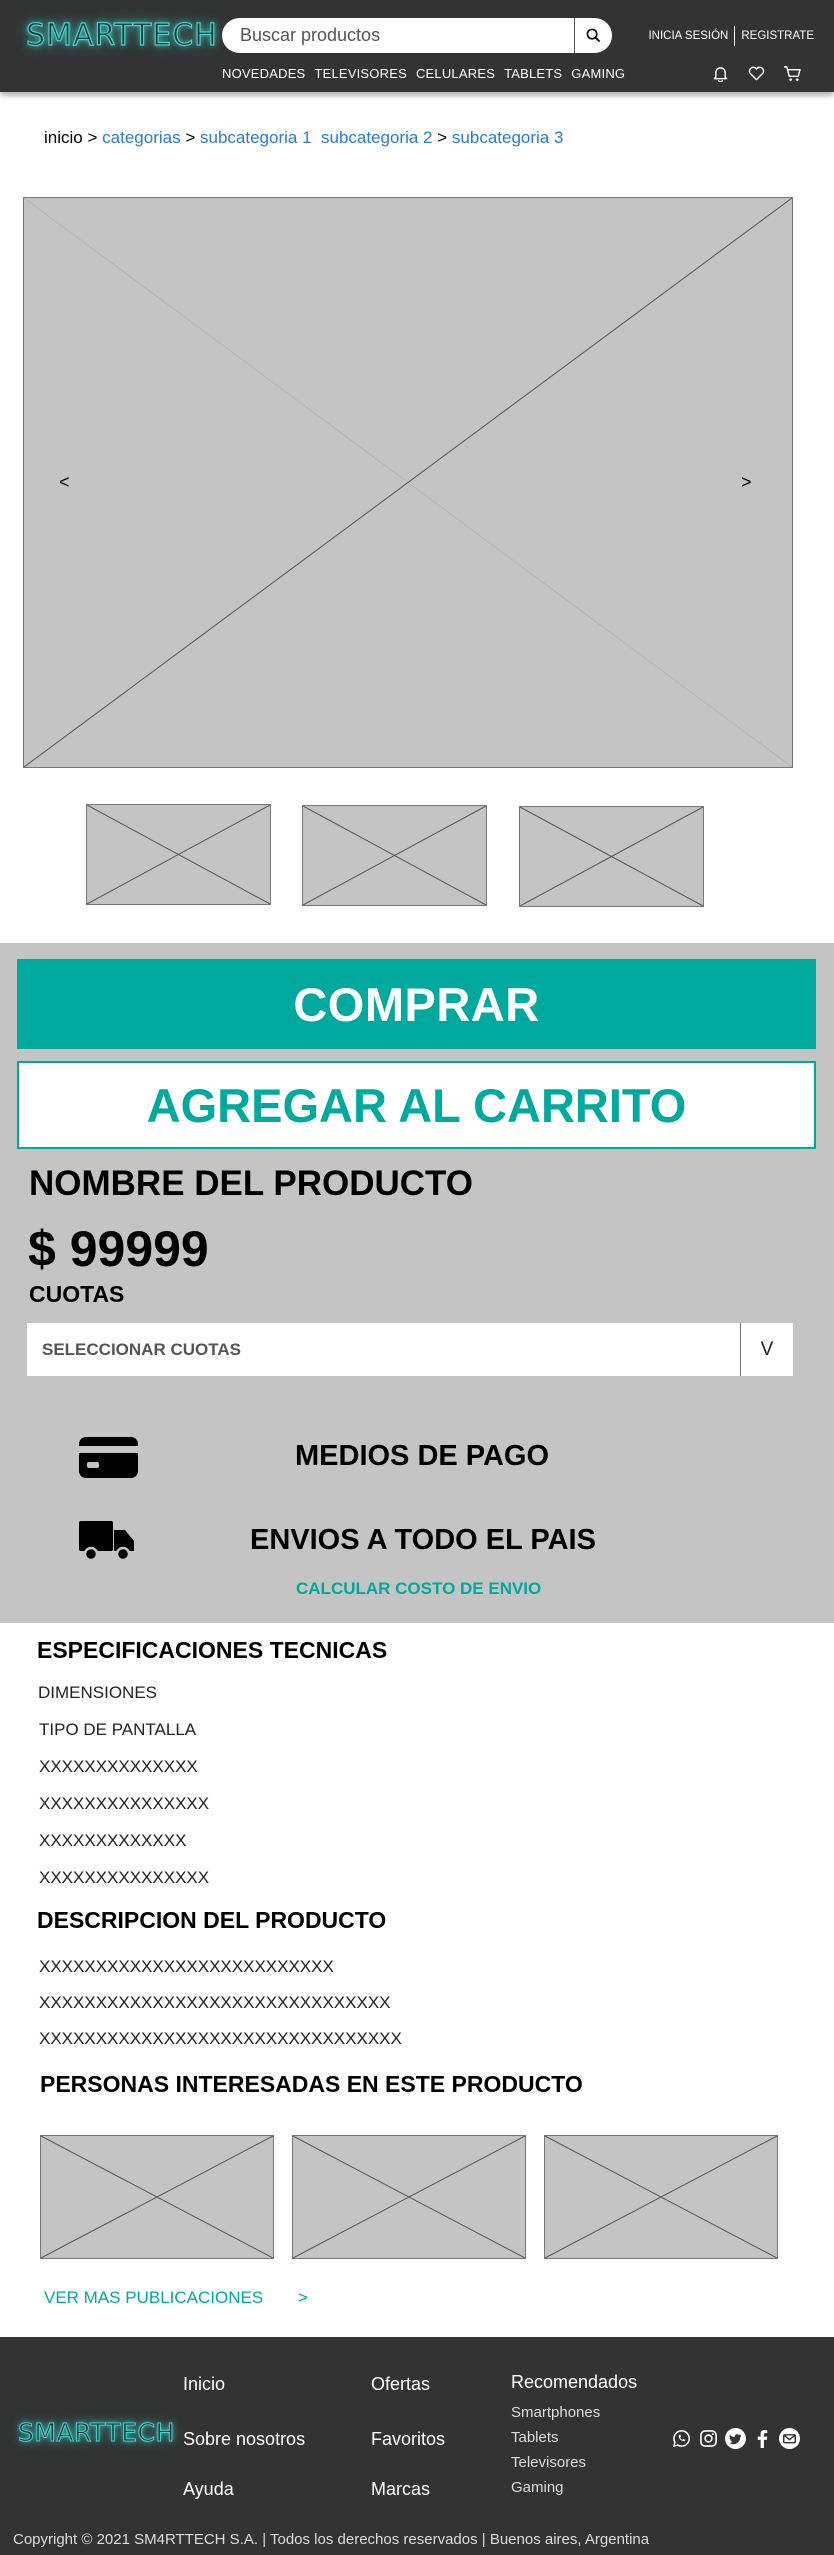 The height and width of the screenshot is (2555, 834). I want to click on spec-item: TIPO DE PANTALLA, so click(118, 1729).